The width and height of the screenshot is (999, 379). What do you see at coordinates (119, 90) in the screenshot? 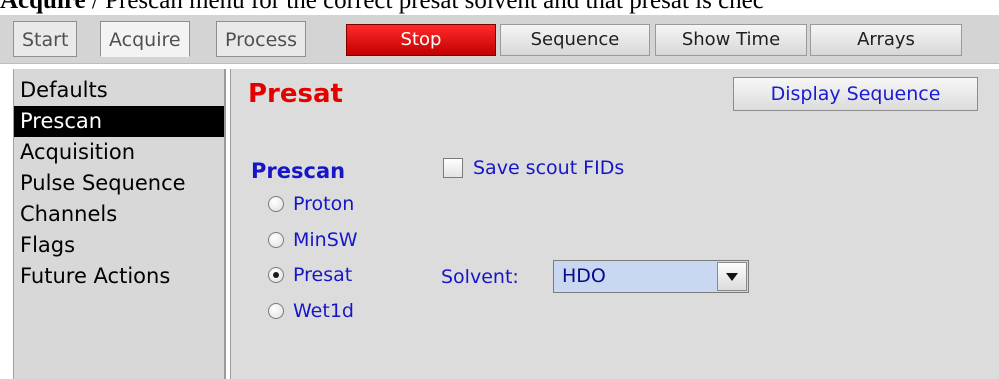
I see `sidebar-item-defaults: Defaults` at bounding box center [119, 90].